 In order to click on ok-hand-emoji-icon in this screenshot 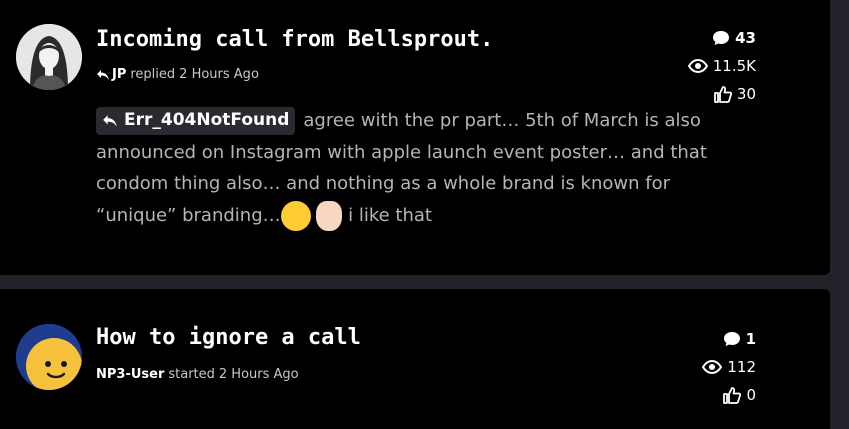, I will do `click(329, 215)`.